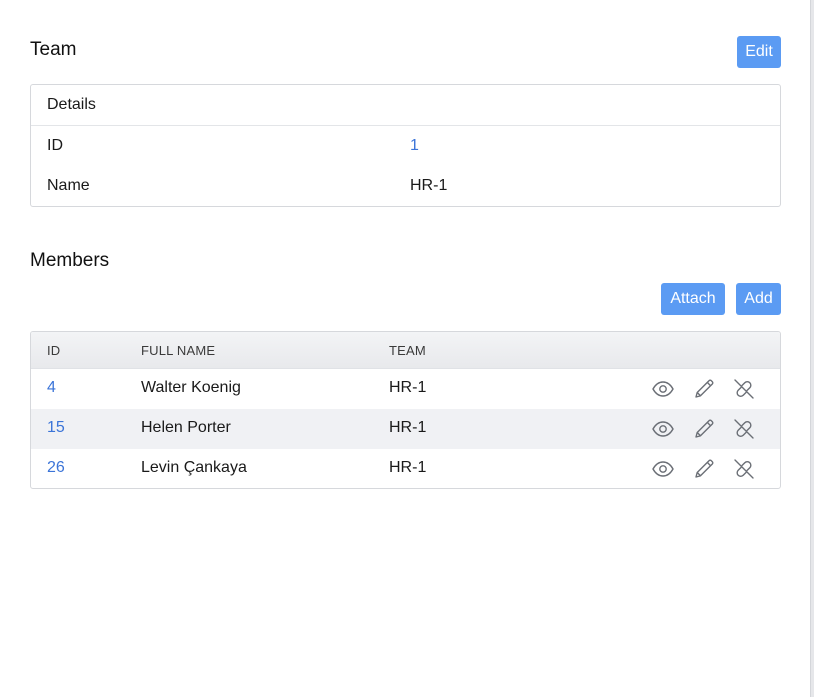  What do you see at coordinates (68, 185) in the screenshot?
I see `detail-key: Name` at bounding box center [68, 185].